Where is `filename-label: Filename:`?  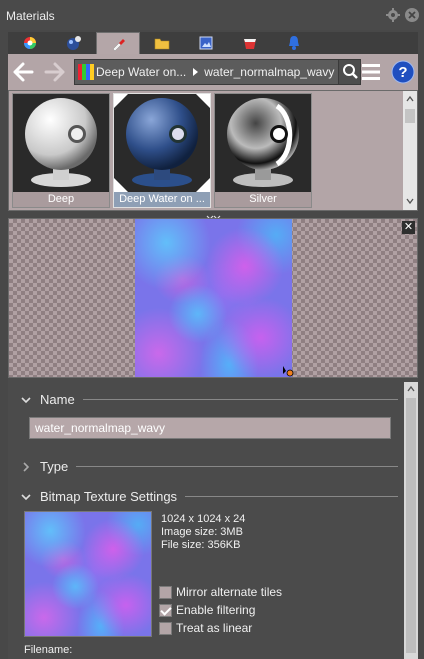 filename-label: Filename: is located at coordinates (48, 650).